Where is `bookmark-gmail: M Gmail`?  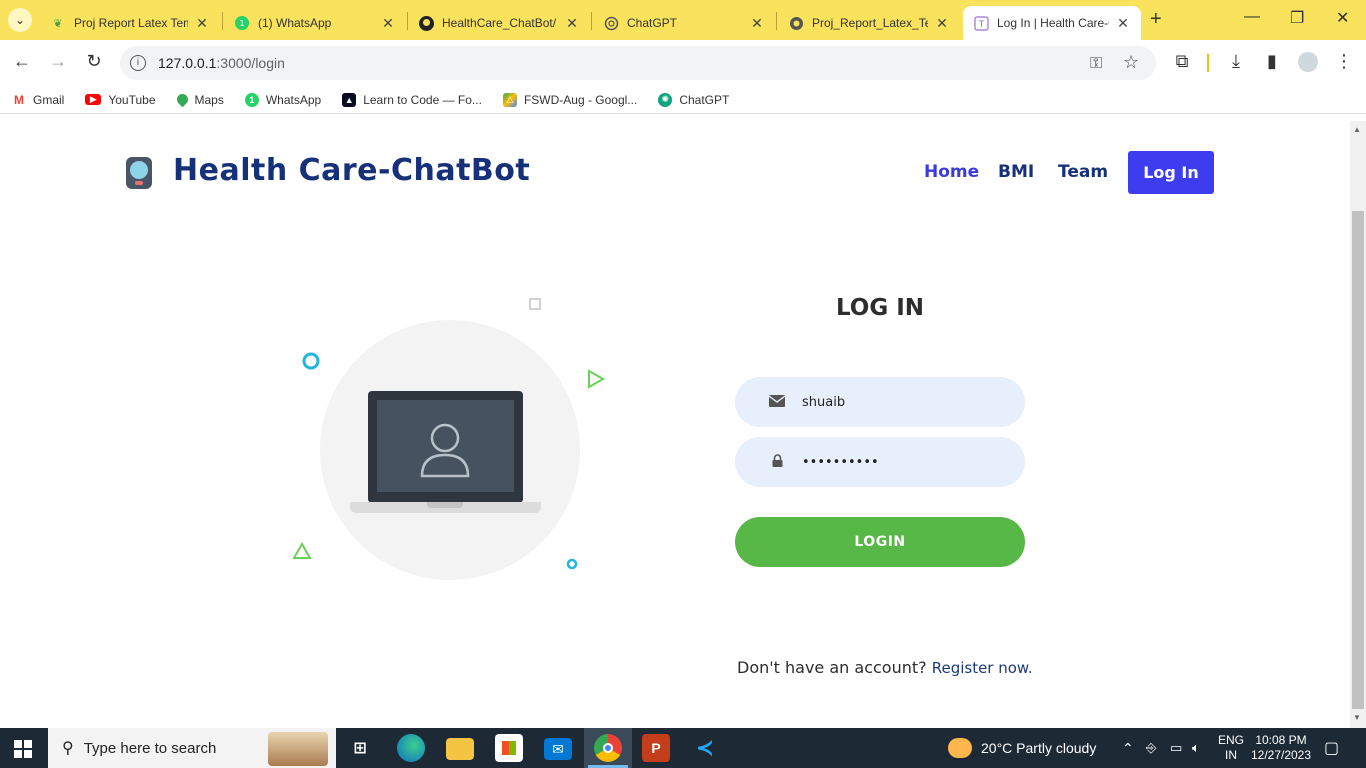 bookmark-gmail: M Gmail is located at coordinates (38, 99).